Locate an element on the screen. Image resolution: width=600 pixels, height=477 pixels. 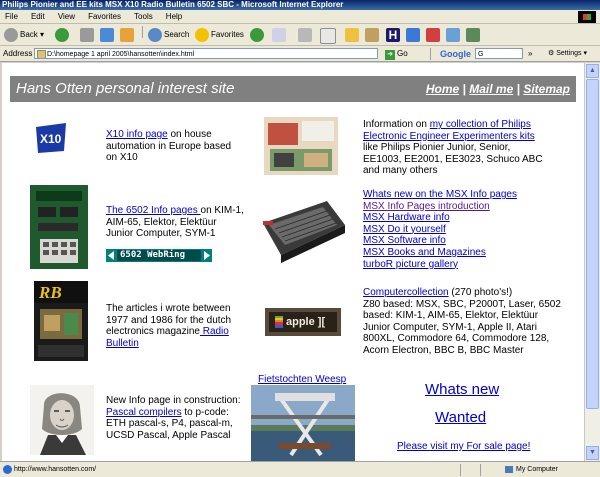
back-button: Back ▾ is located at coordinates (24, 35).